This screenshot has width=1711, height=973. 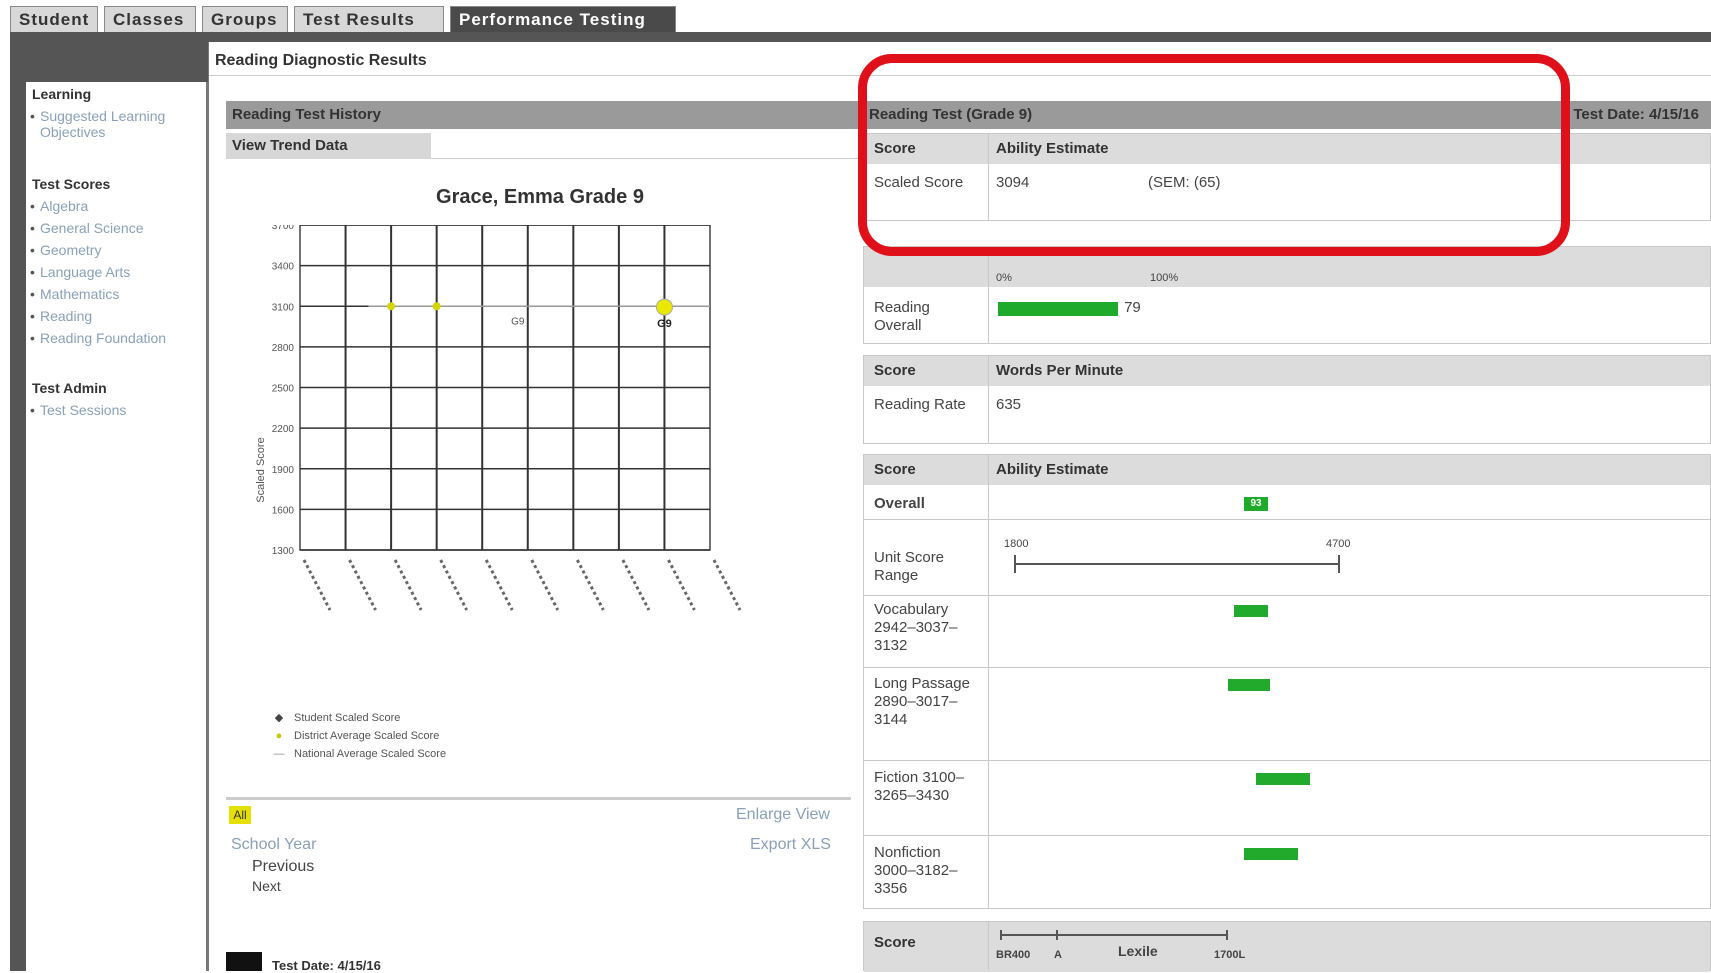 I want to click on lexile-scale-line, so click(x=1113, y=935).